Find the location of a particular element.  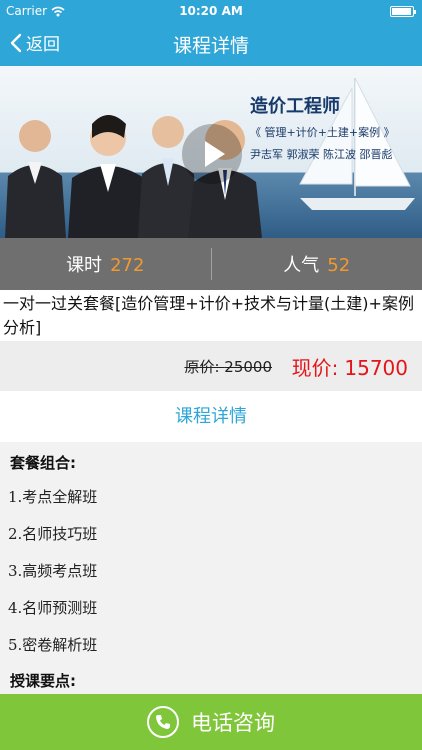

tab-course-details: 课程详情 is located at coordinates (211, 417).